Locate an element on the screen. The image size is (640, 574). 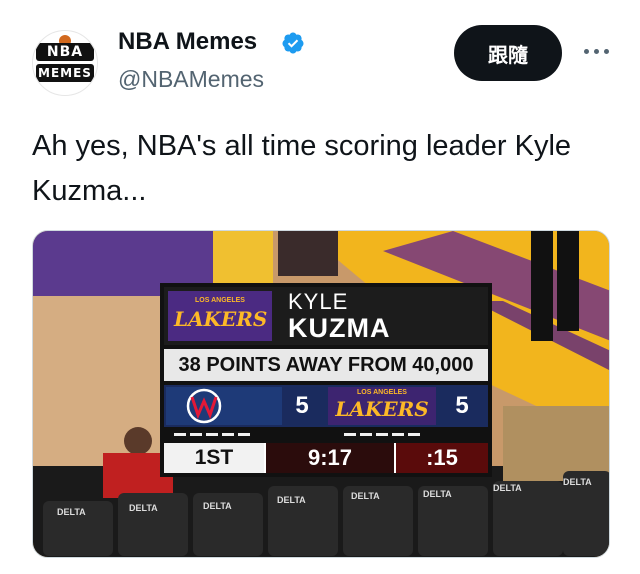
home-score: 5 is located at coordinates (462, 405).